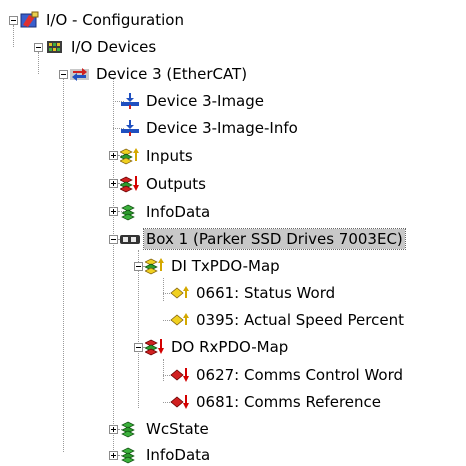 The width and height of the screenshot is (466, 466). What do you see at coordinates (30, 20) in the screenshot?
I see `io-config-icon` at bounding box center [30, 20].